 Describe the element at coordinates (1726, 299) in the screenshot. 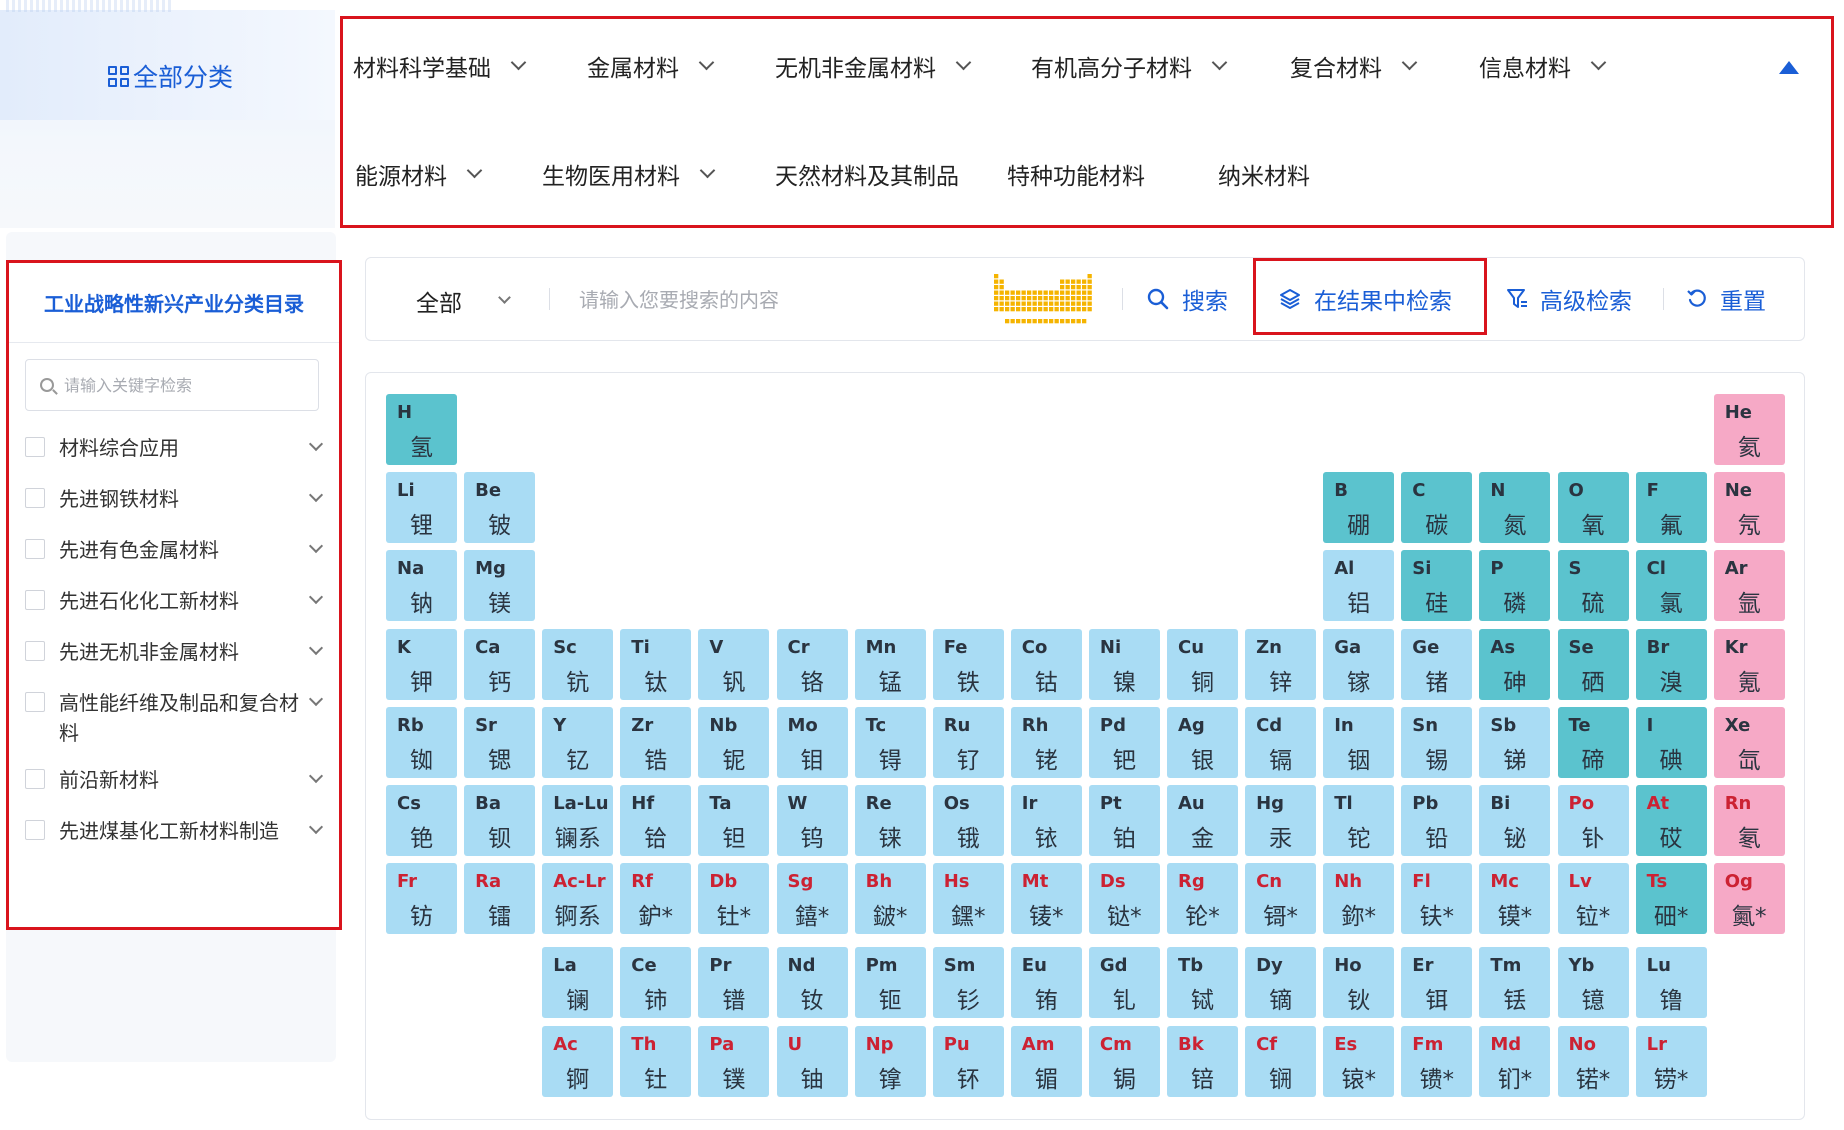

I see `reset-button: 重置` at that location.